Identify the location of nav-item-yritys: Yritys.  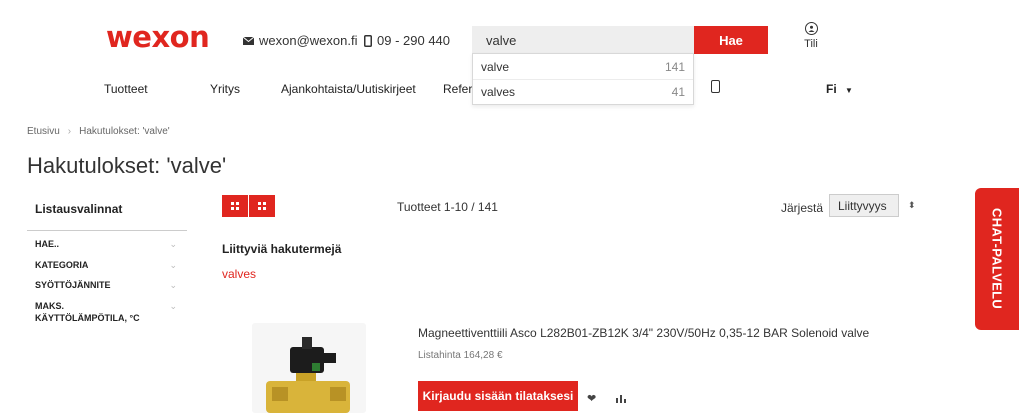
(225, 89).